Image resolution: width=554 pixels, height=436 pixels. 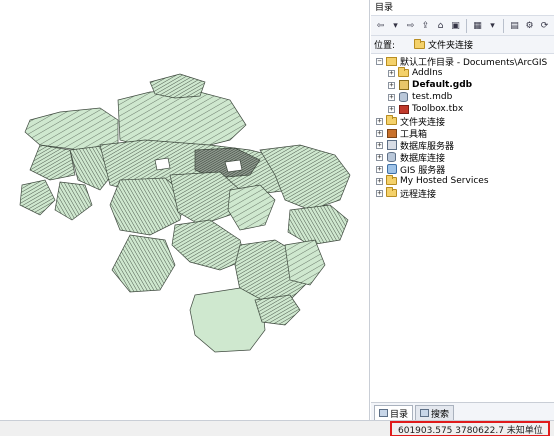 What do you see at coordinates (427, 73) in the screenshot?
I see `tree-item-label: AddIns` at bounding box center [427, 73].